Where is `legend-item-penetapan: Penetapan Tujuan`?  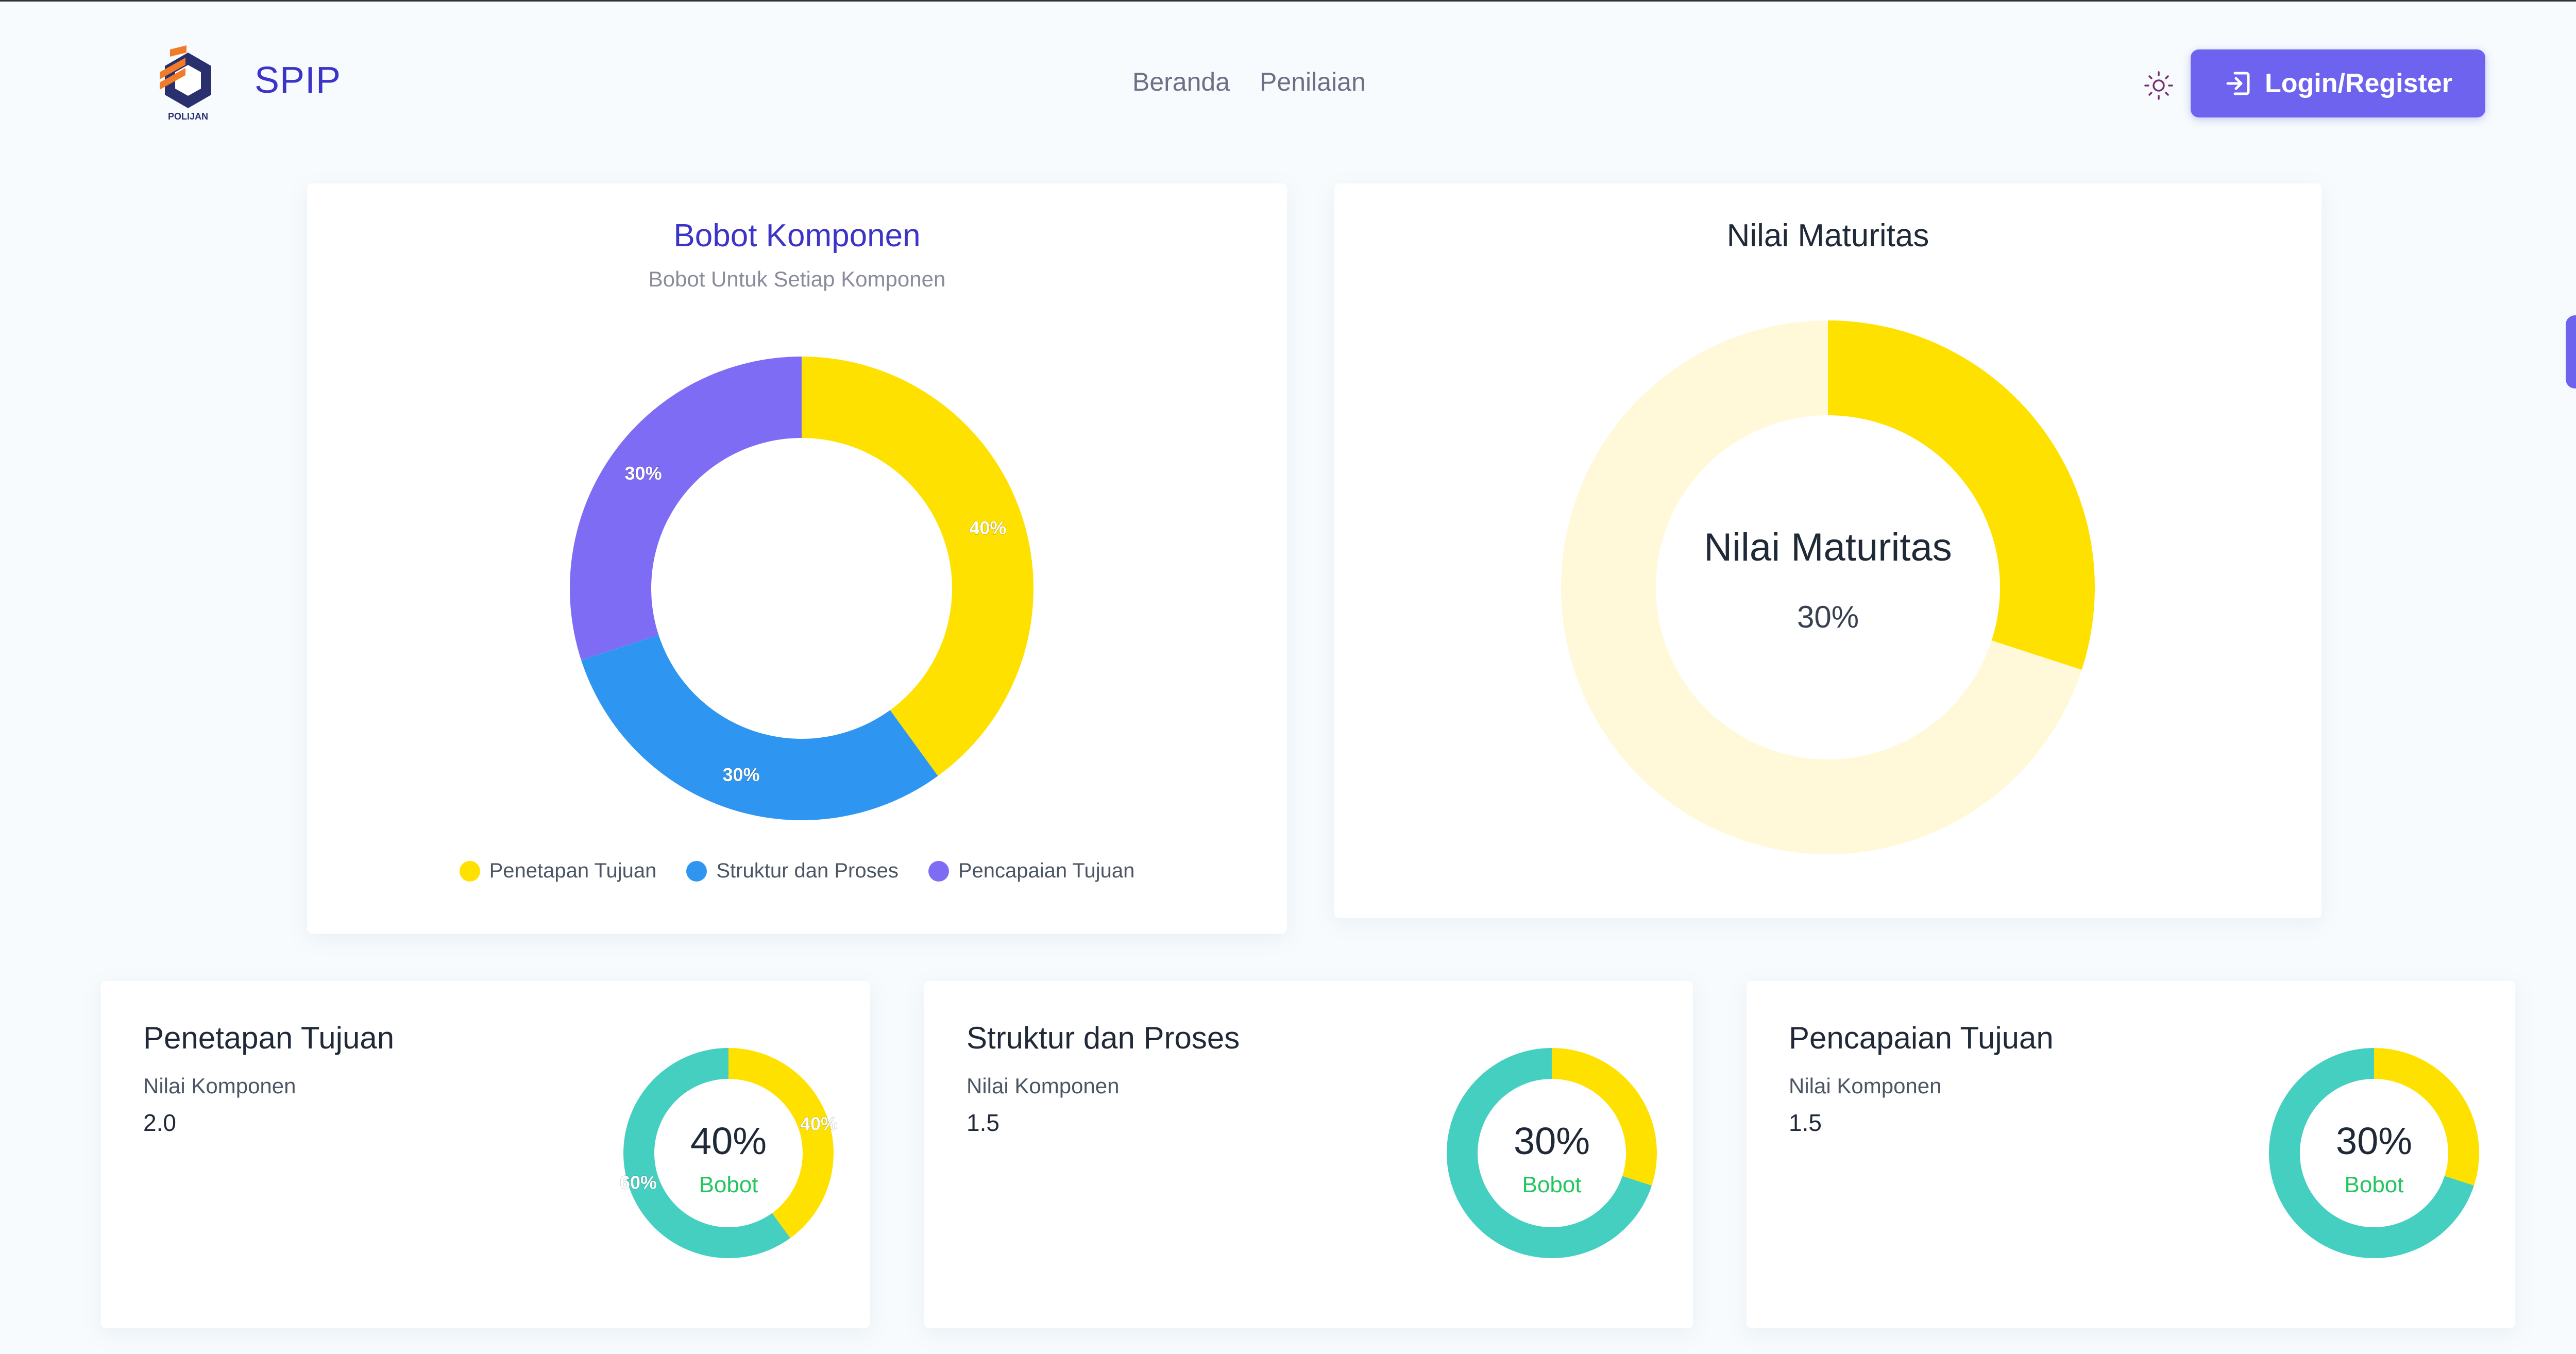
legend-item-penetapan: Penetapan Tujuan is located at coordinates (558, 871).